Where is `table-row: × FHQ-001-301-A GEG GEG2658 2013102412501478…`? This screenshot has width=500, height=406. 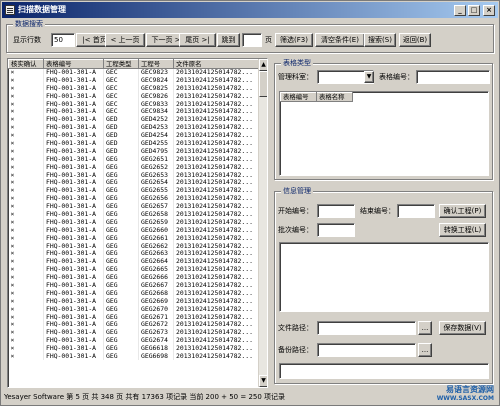 table-row: × FHQ-001-301-A GEG GEG2658 2013102412501478… is located at coordinates (133, 214).